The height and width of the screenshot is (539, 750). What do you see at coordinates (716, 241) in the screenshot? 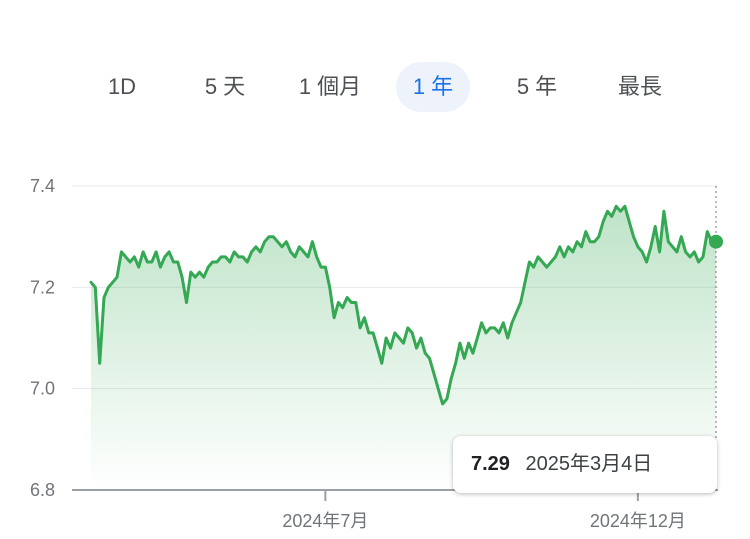
I see `current-point-marker` at bounding box center [716, 241].